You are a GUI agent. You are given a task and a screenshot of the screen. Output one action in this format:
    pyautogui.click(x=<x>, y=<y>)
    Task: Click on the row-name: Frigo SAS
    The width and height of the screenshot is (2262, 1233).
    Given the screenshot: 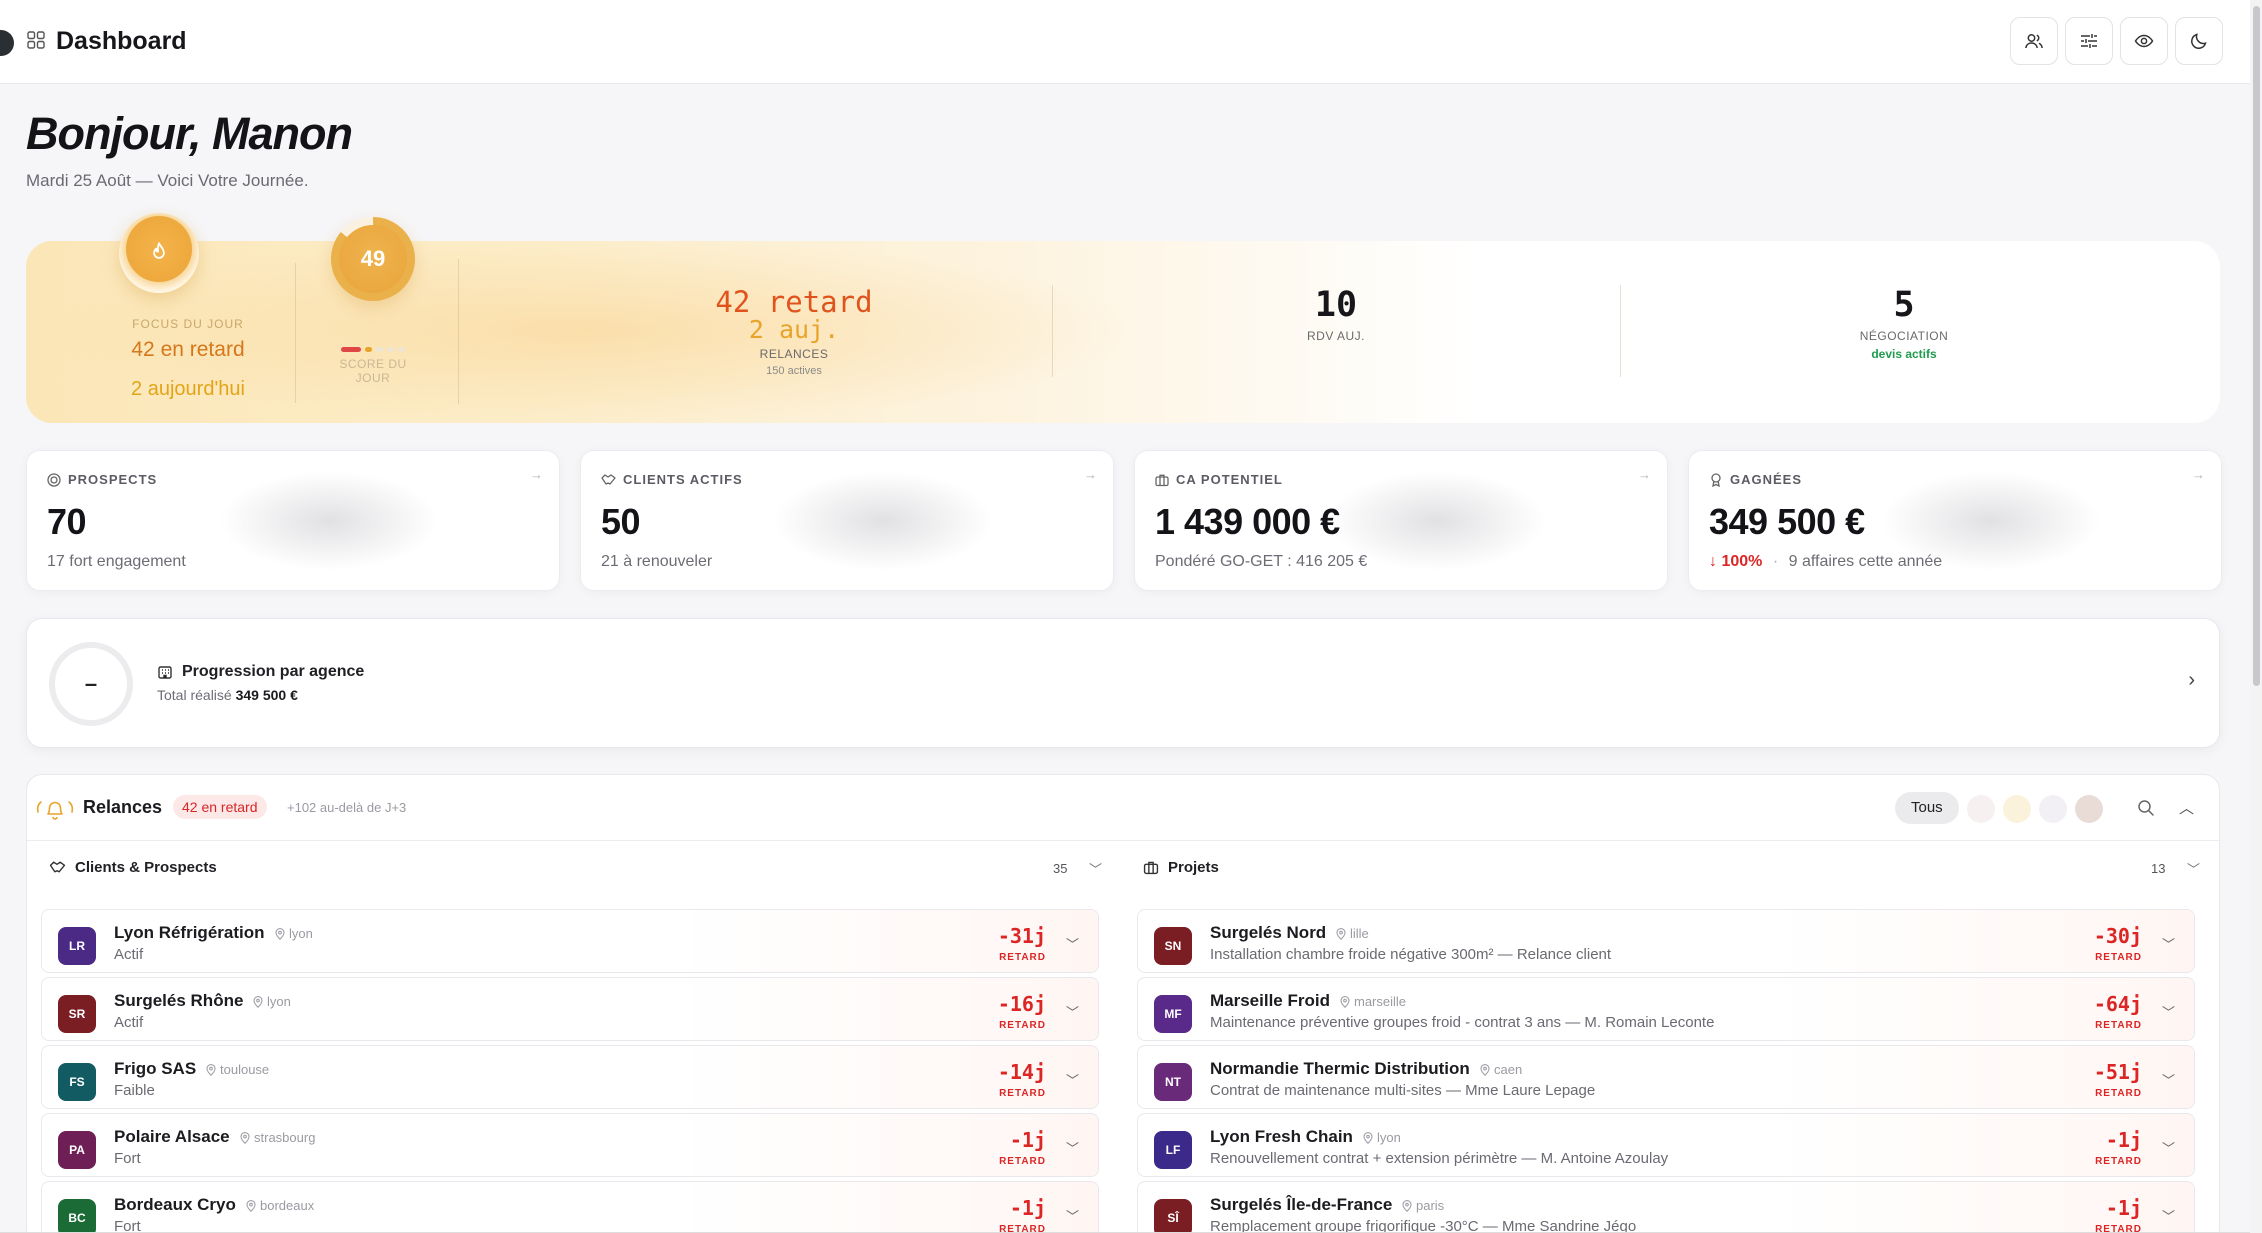 What is the action you would take?
    pyautogui.click(x=155, y=1069)
    